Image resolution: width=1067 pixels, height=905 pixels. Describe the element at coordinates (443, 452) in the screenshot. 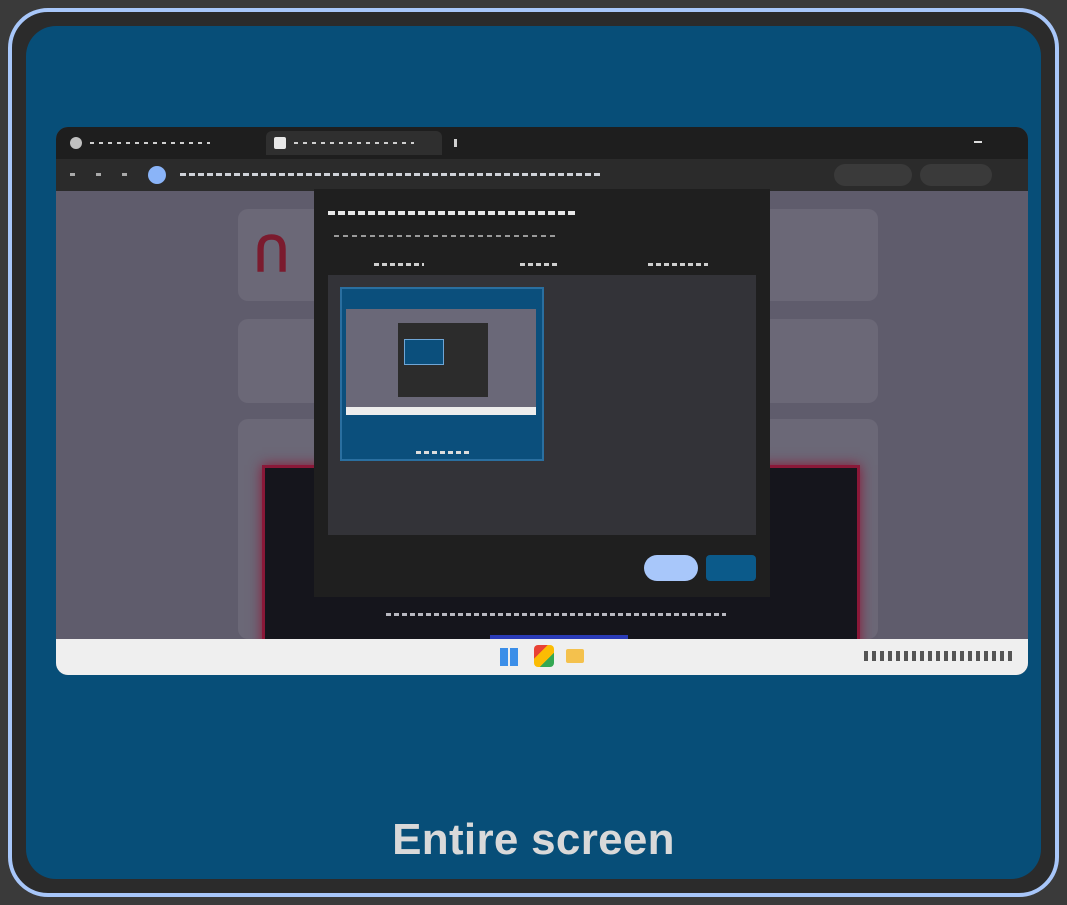

I see `preview-mini-label` at that location.